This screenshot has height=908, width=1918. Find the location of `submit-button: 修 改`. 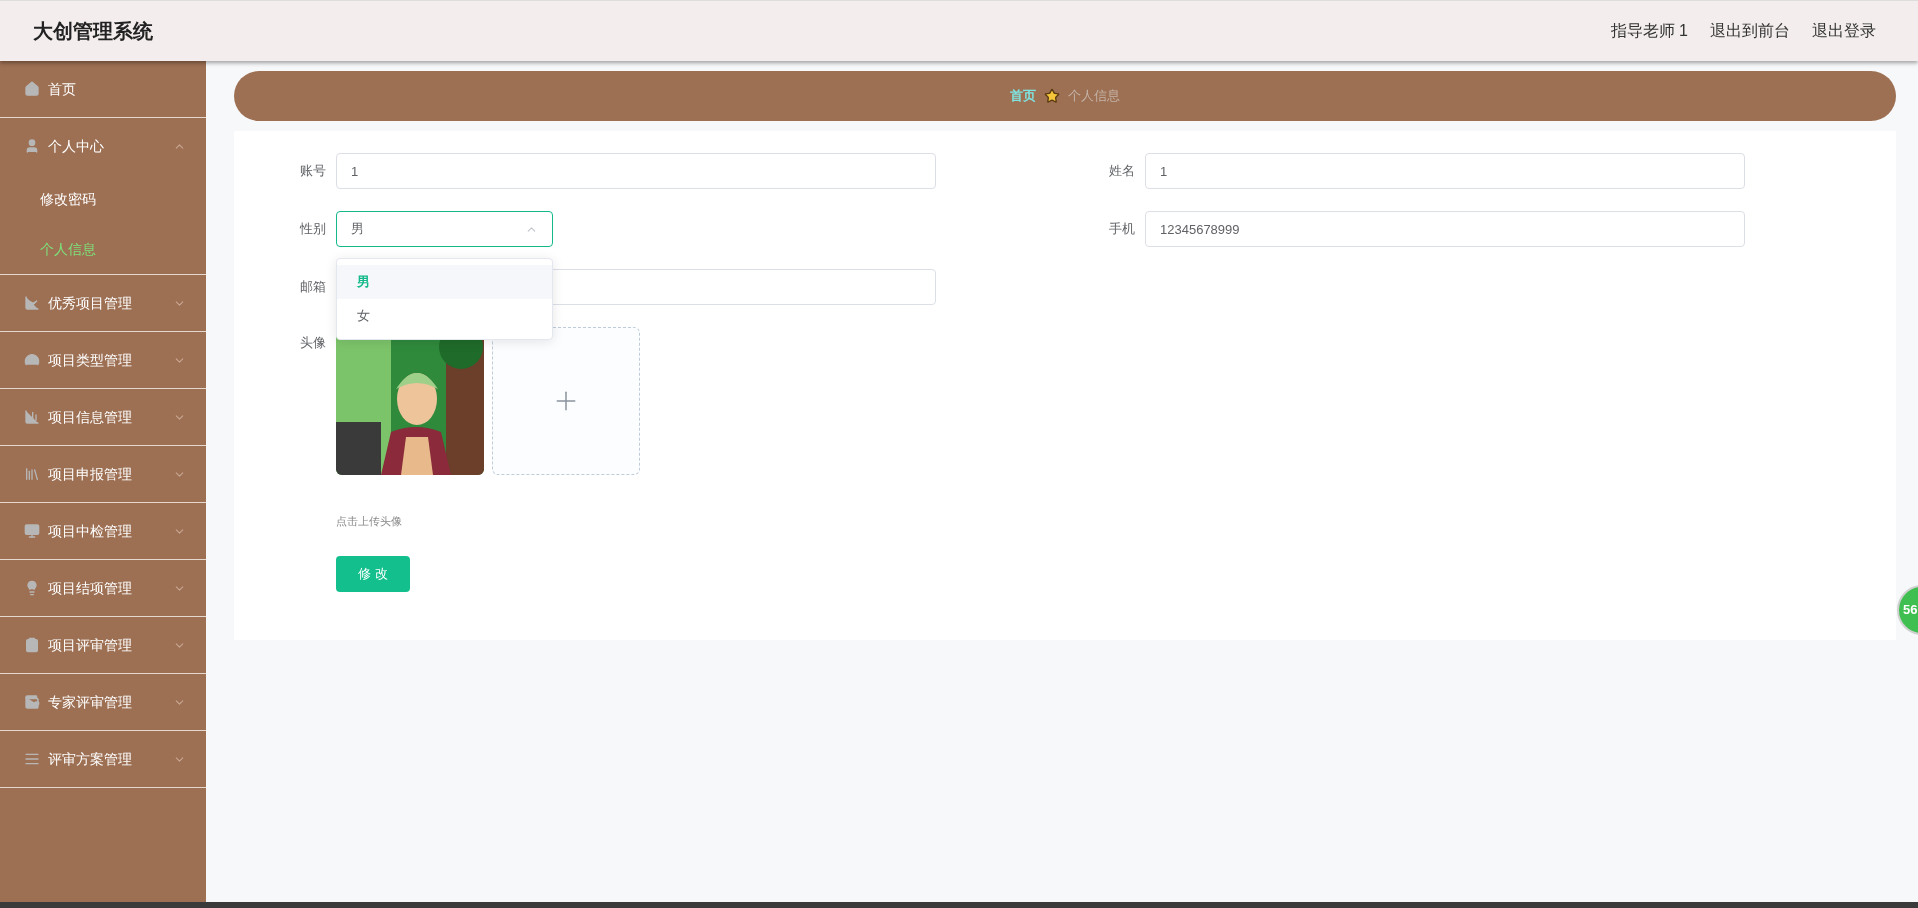

submit-button: 修 改 is located at coordinates (373, 573).